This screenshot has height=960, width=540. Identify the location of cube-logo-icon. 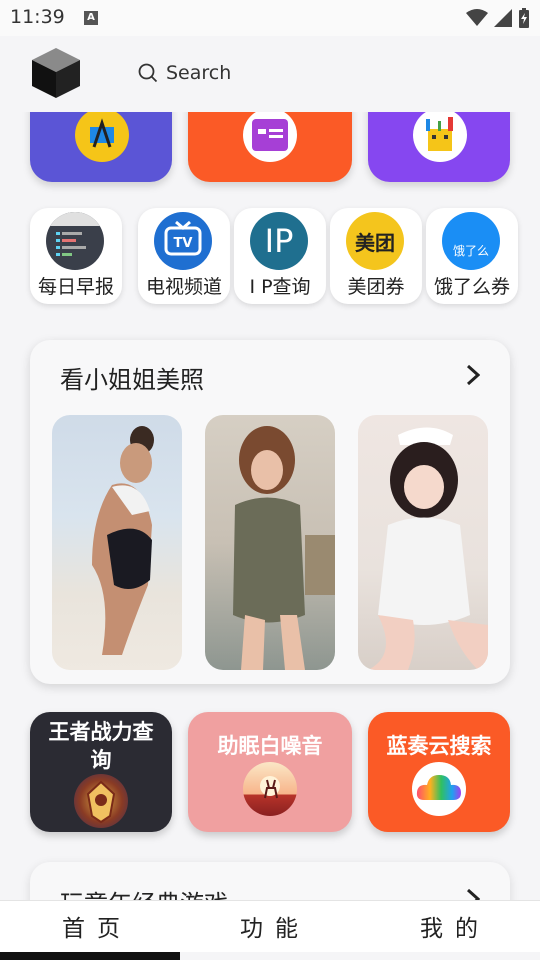
(56, 73).